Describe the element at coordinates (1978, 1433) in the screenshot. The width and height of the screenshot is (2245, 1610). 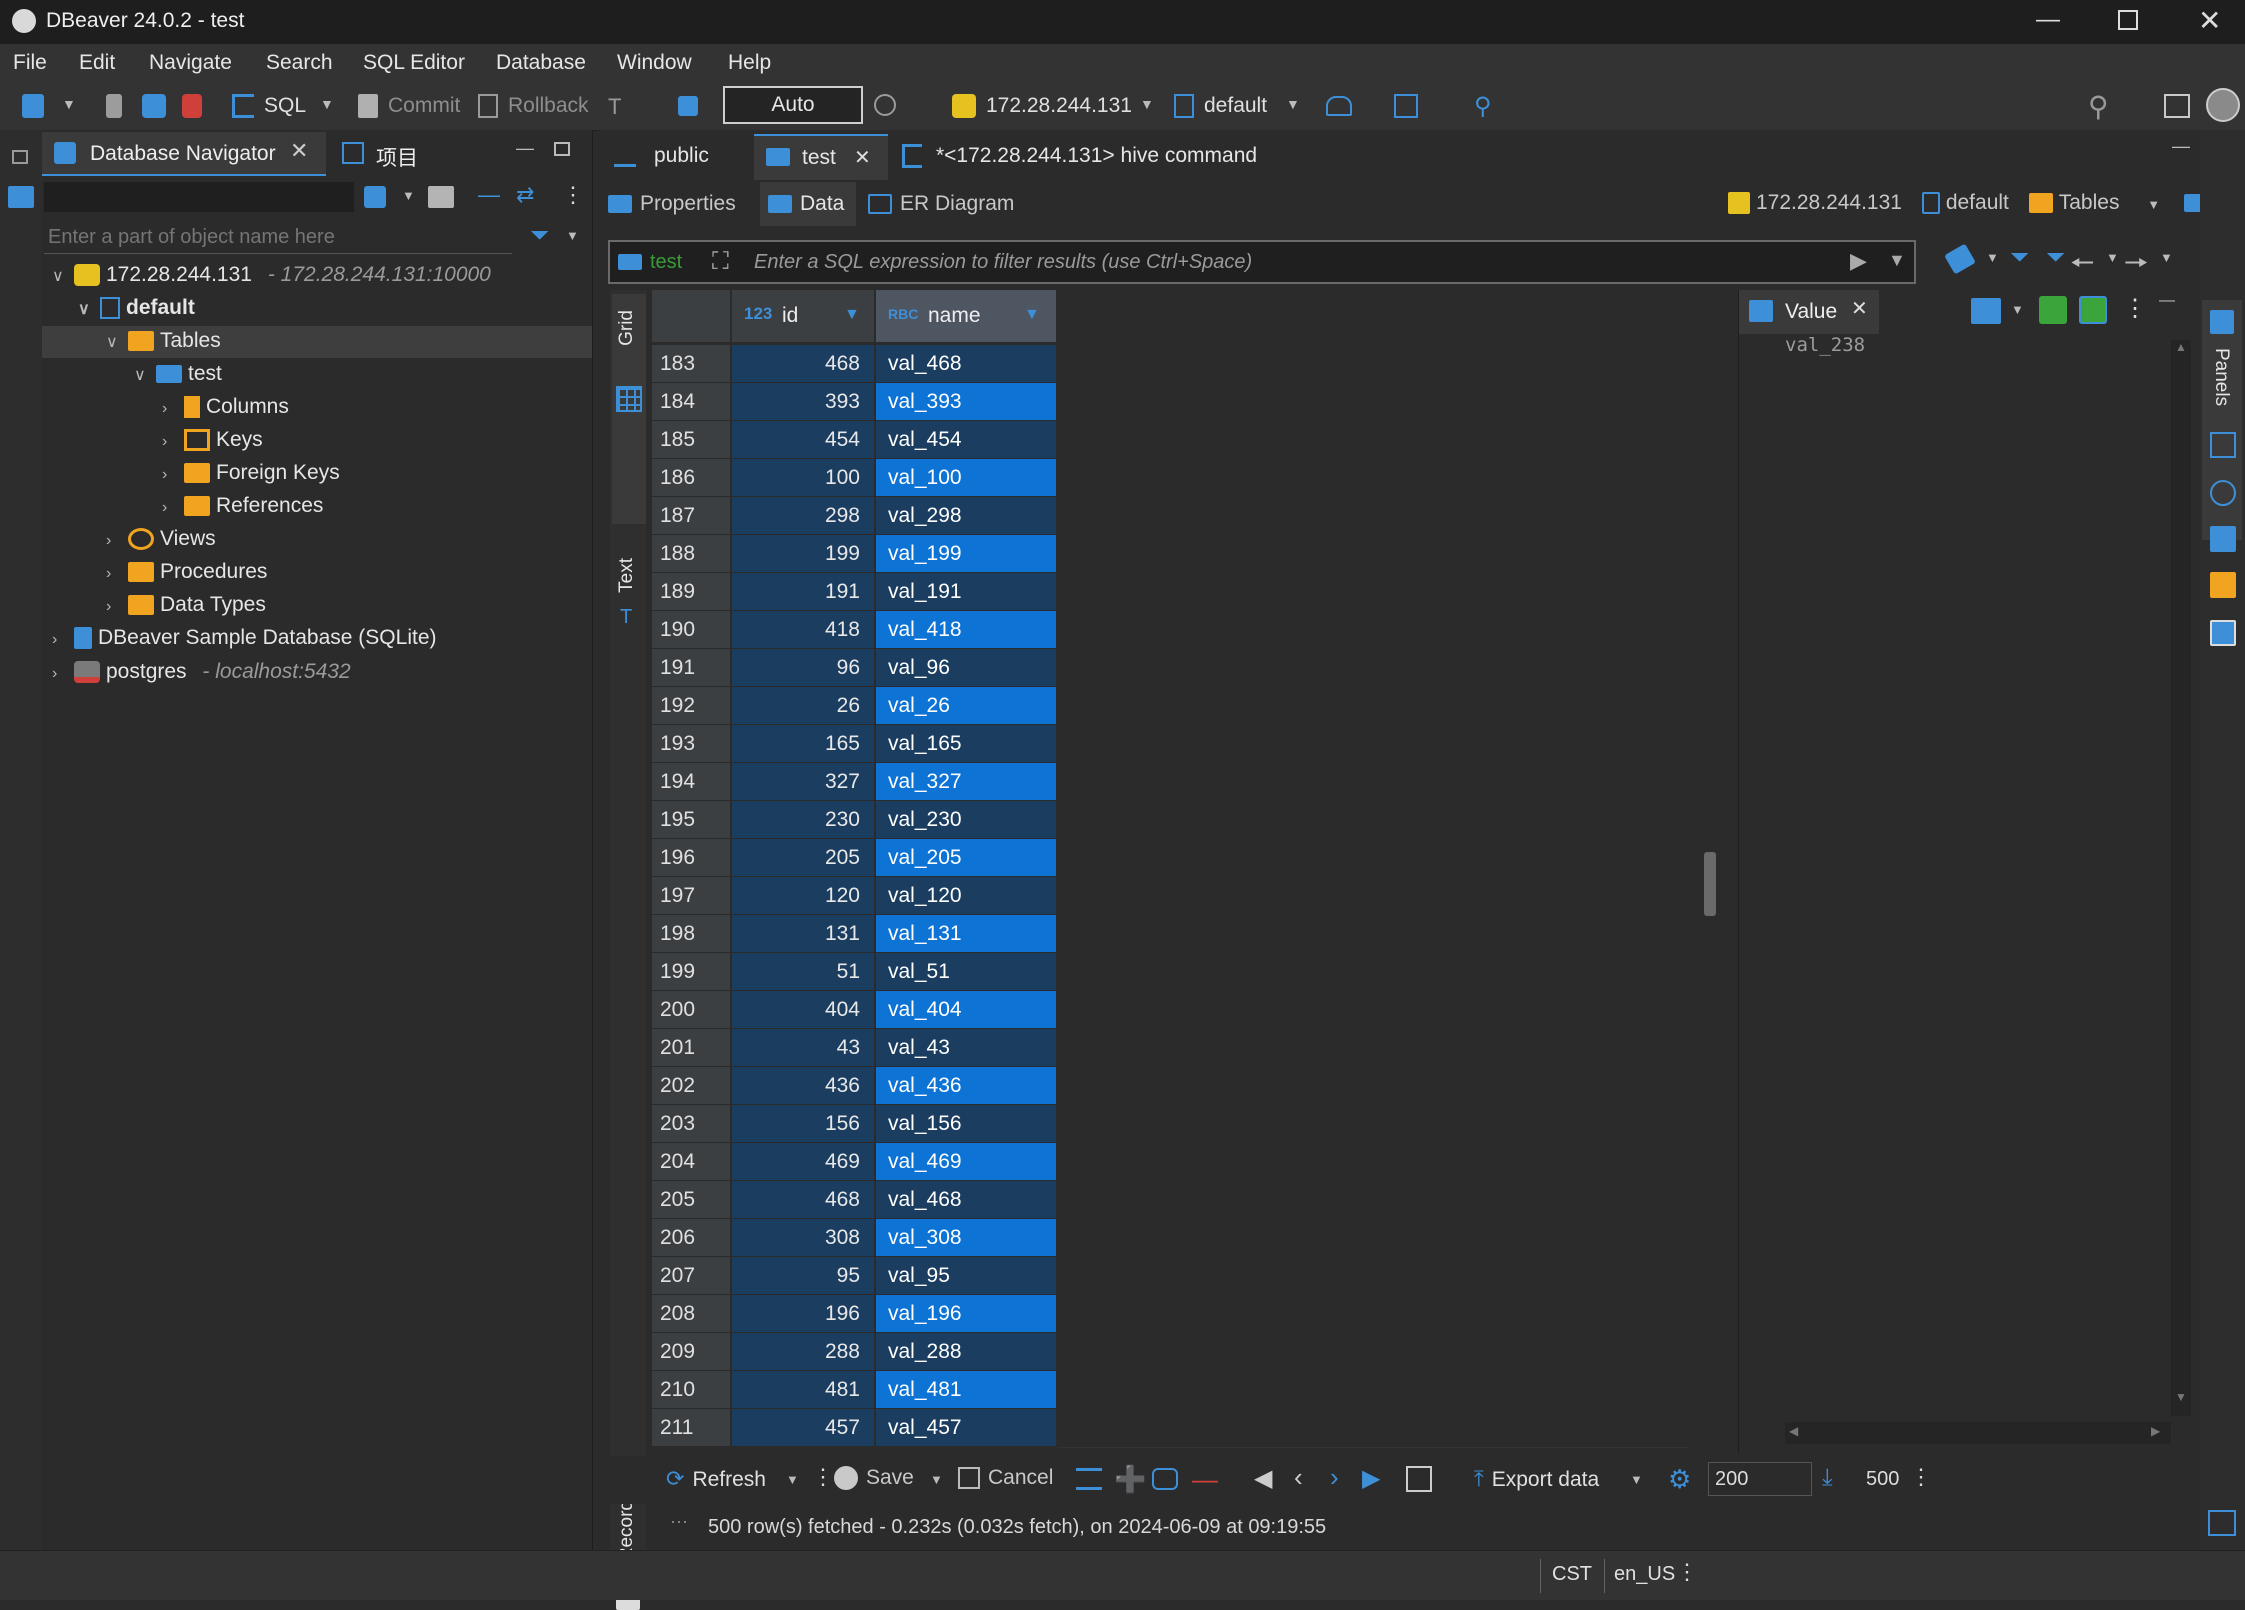
I see `value-horizontal-scrollbar: ◀ ▶` at that location.